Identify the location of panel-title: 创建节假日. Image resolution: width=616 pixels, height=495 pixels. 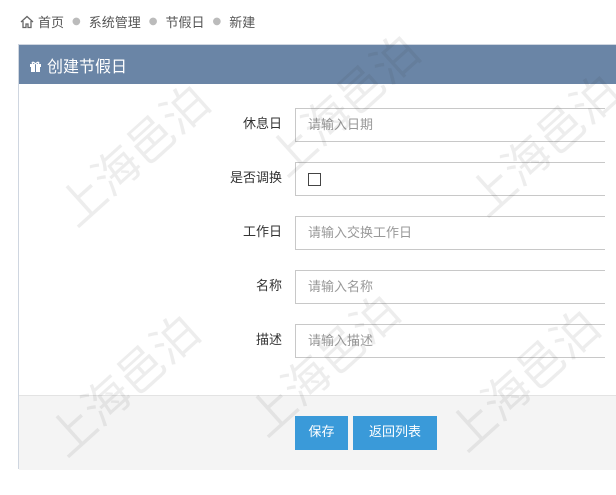
(87, 66).